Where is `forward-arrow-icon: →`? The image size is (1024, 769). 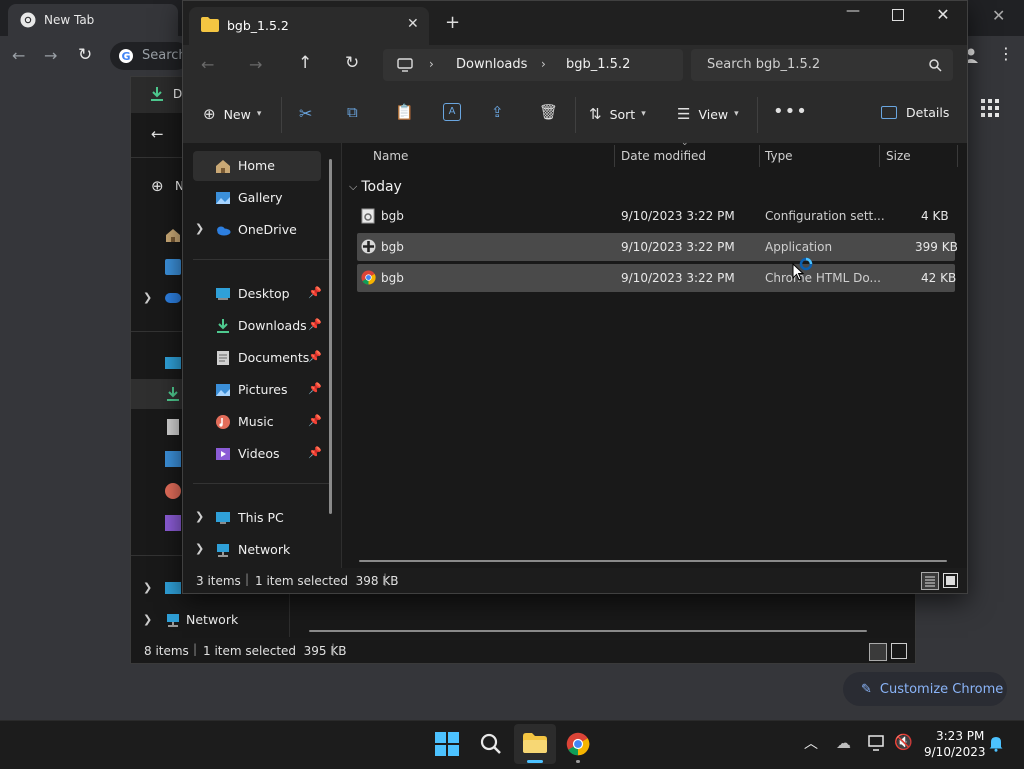
forward-arrow-icon: → is located at coordinates (255, 64).